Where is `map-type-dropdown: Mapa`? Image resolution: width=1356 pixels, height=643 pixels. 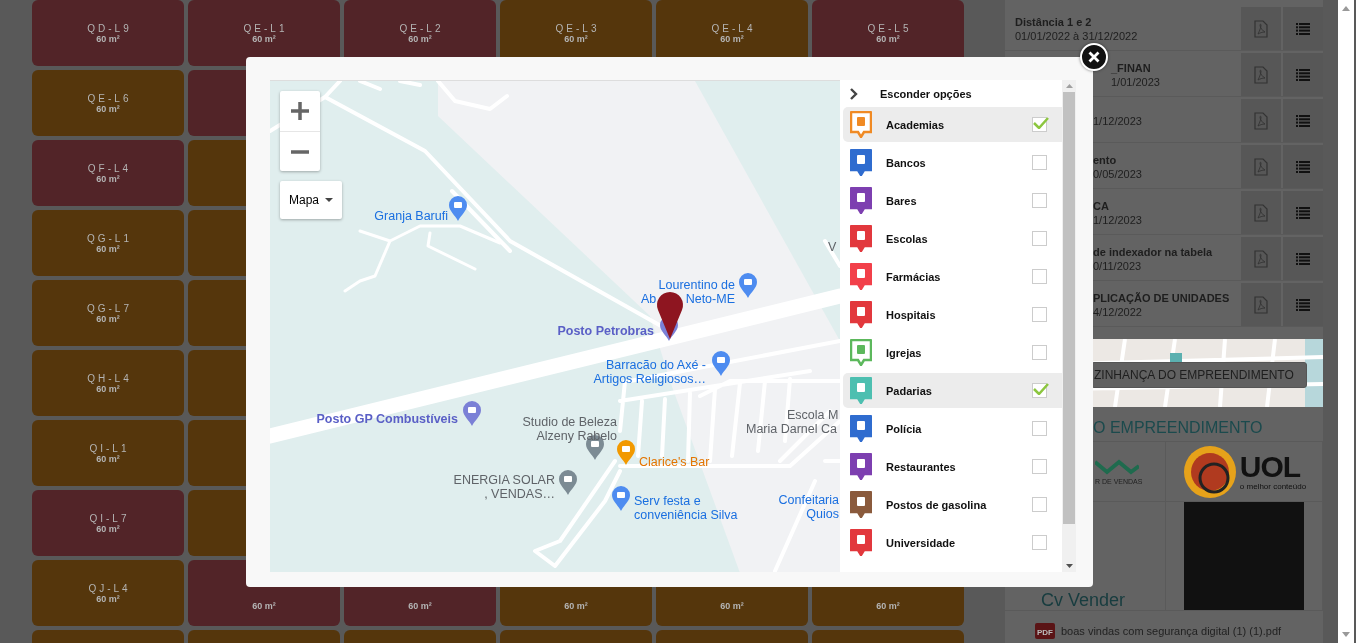
map-type-dropdown: Mapa is located at coordinates (311, 200).